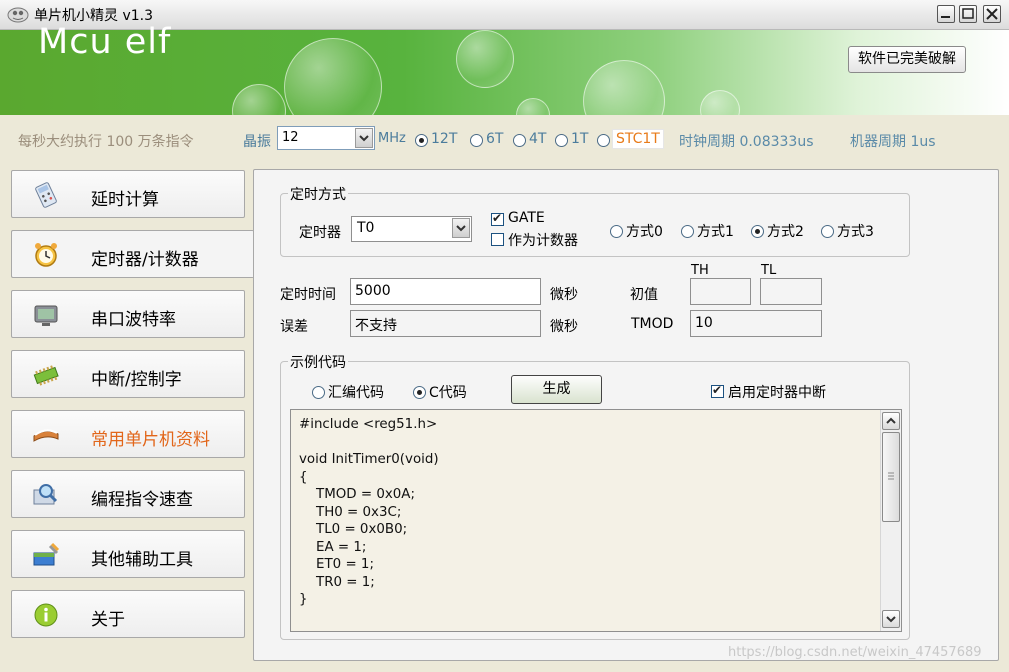  Describe the element at coordinates (142, 500) in the screenshot. I see `nav-item-label: 编程指令速查` at that location.